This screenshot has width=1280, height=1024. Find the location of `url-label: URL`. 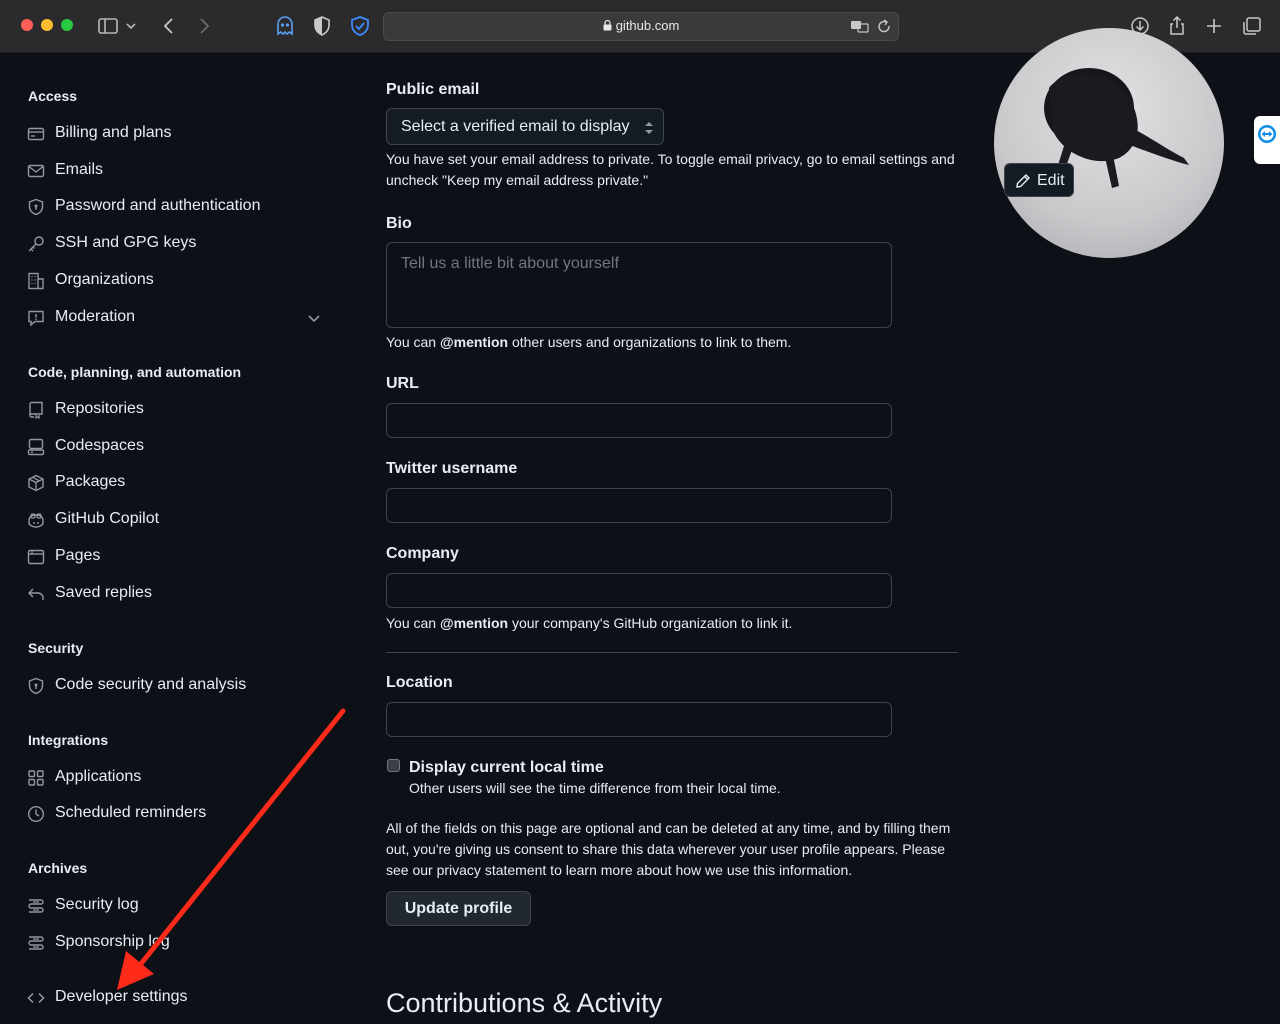

url-label: URL is located at coordinates (402, 383).